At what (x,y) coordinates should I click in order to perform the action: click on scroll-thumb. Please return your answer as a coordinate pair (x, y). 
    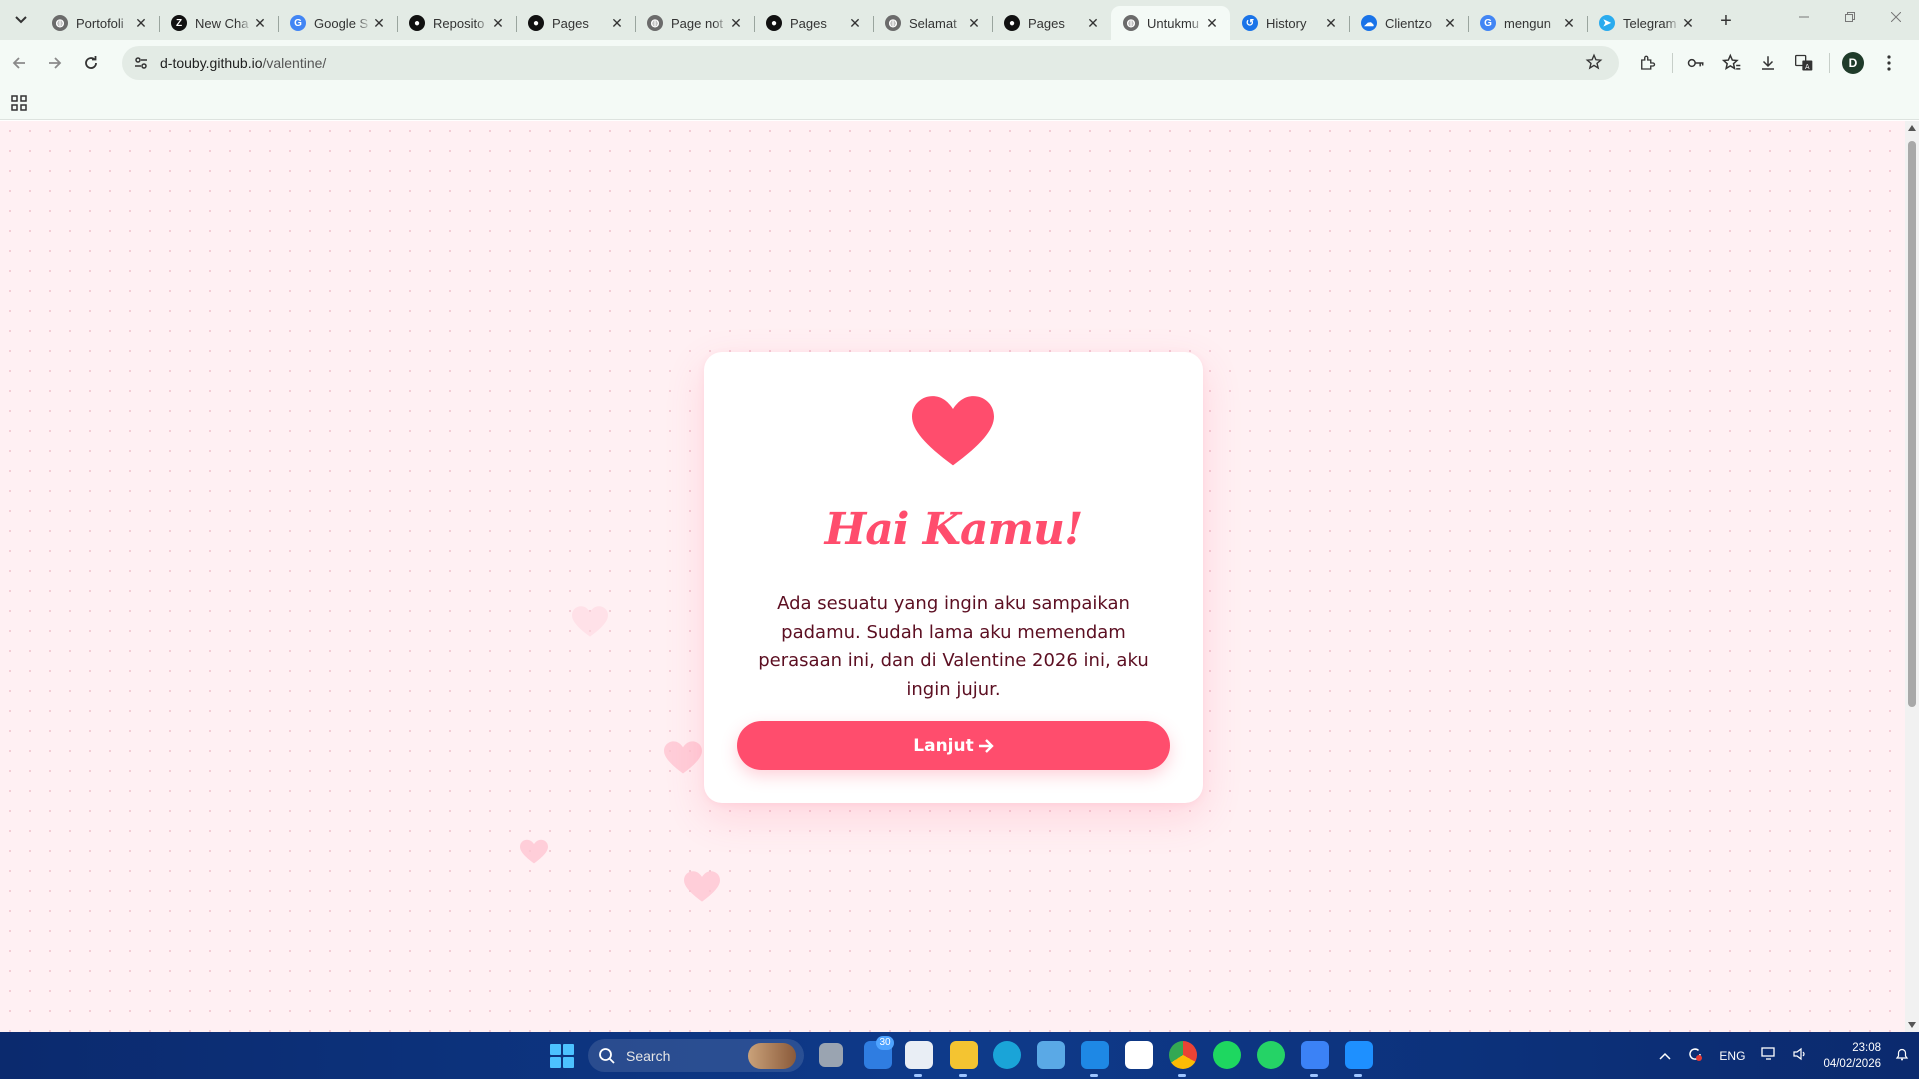
    Looking at the image, I should click on (1912, 424).